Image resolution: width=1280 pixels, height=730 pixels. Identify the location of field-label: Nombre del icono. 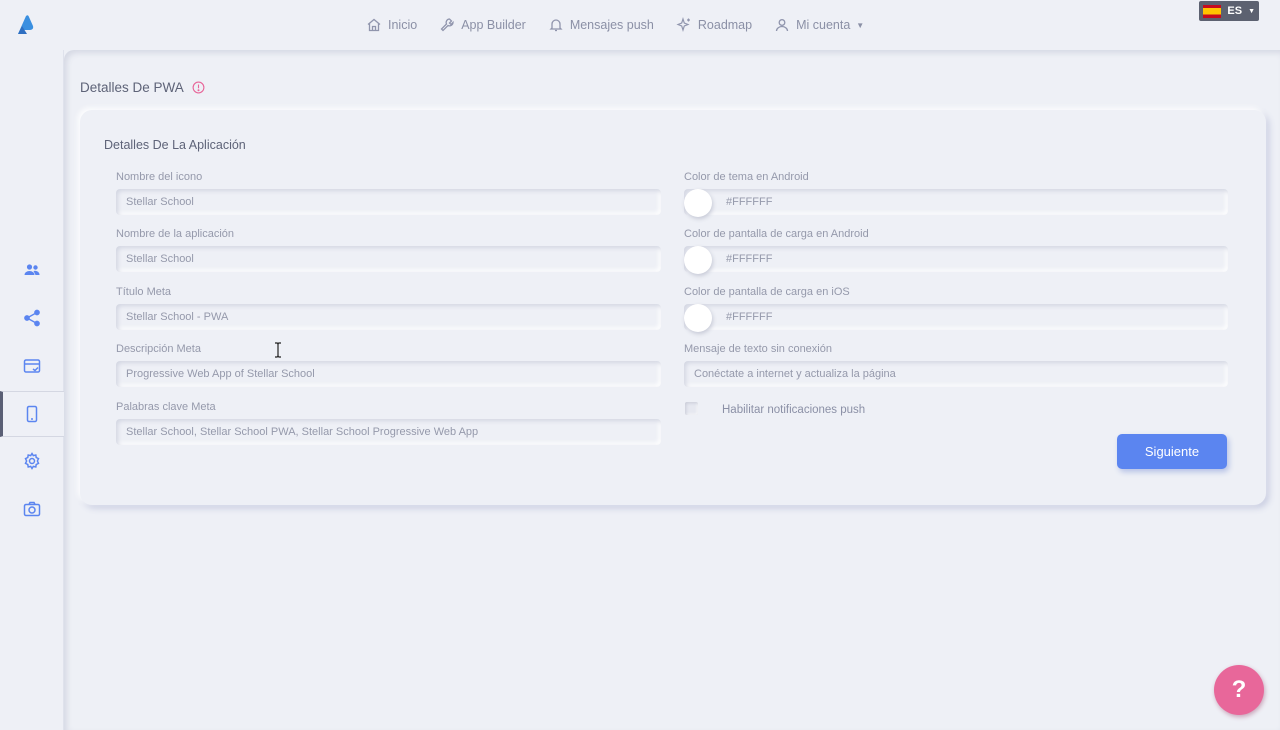
(159, 177).